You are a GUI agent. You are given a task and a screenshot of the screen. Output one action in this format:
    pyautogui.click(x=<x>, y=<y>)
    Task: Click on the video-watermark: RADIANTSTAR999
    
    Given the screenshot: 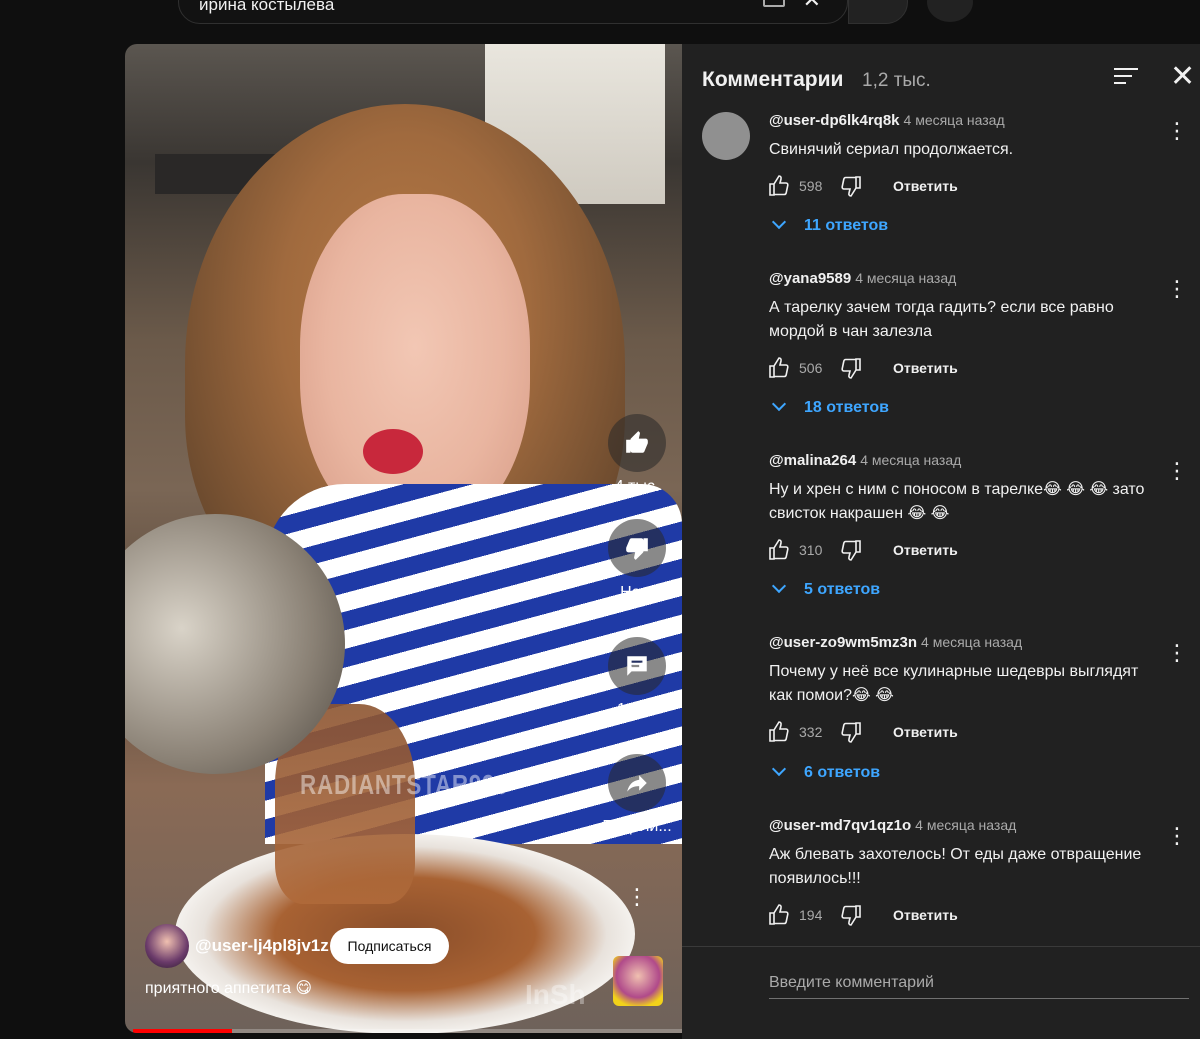 What is the action you would take?
    pyautogui.click(x=404, y=784)
    